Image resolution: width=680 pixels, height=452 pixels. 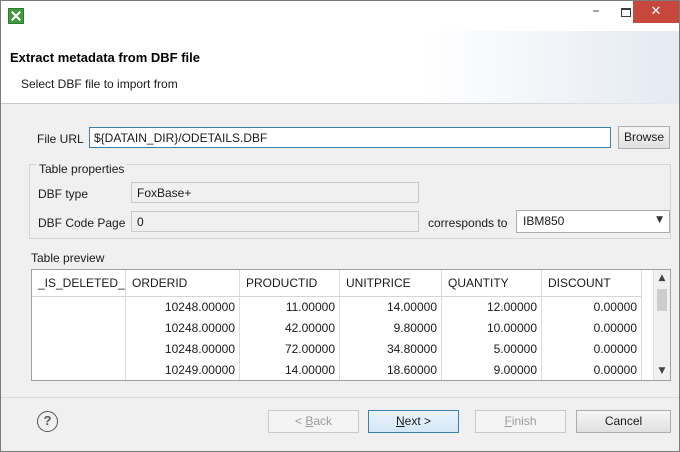 What do you see at coordinates (82, 169) in the screenshot?
I see `table-properties-title: Table properties` at bounding box center [82, 169].